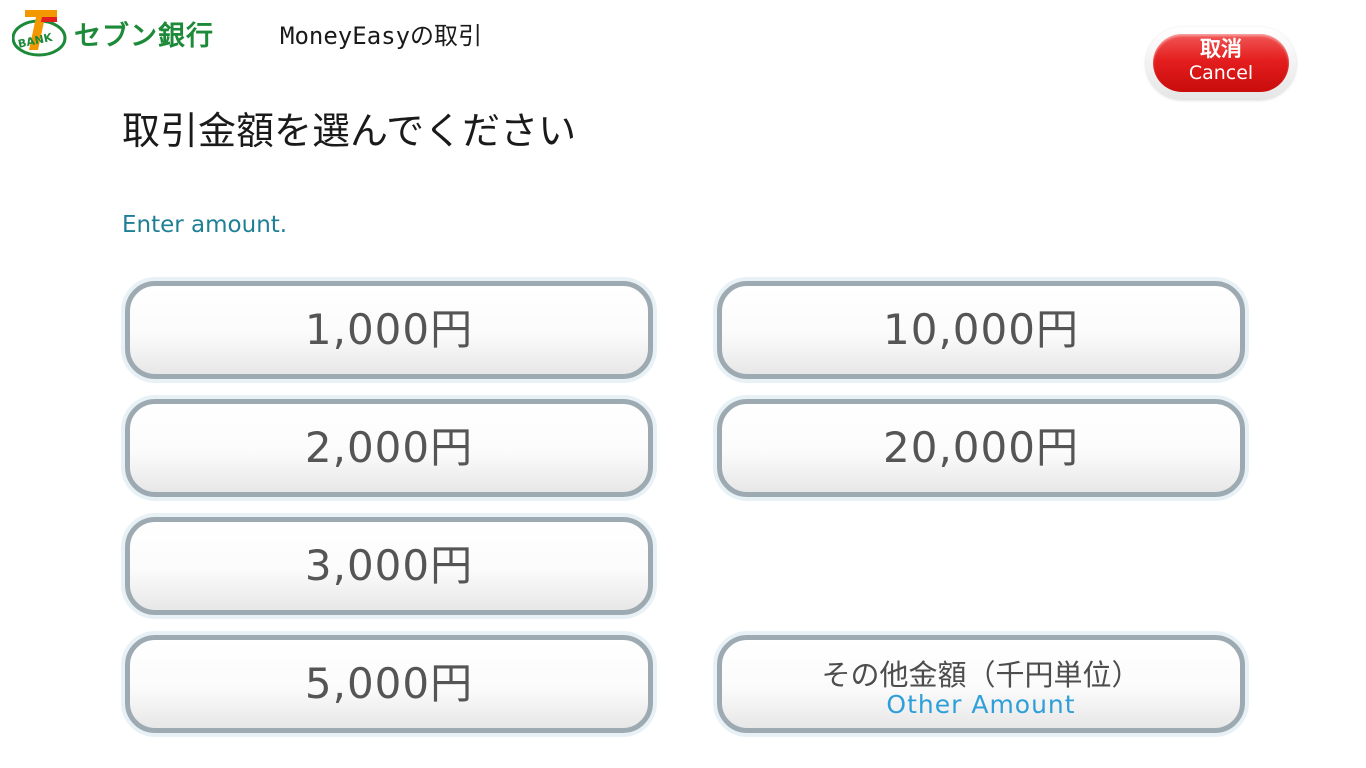 The height and width of the screenshot is (768, 1366). What do you see at coordinates (349, 131) in the screenshot?
I see `instruction-heading: 取引金額を選んでください` at bounding box center [349, 131].